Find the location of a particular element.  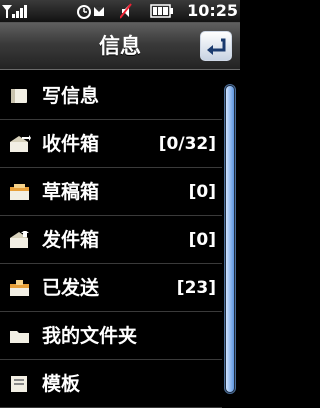

scrollbar-thumb is located at coordinates (230, 239).